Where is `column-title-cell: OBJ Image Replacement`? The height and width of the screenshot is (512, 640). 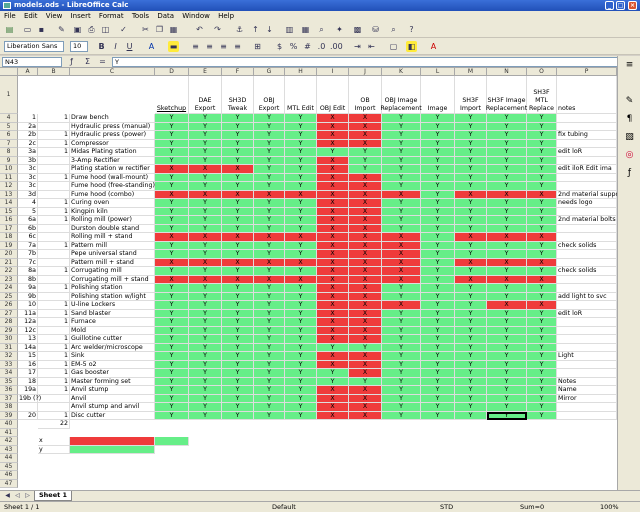 column-title-cell: OBJ Image Replacement is located at coordinates (401, 95).